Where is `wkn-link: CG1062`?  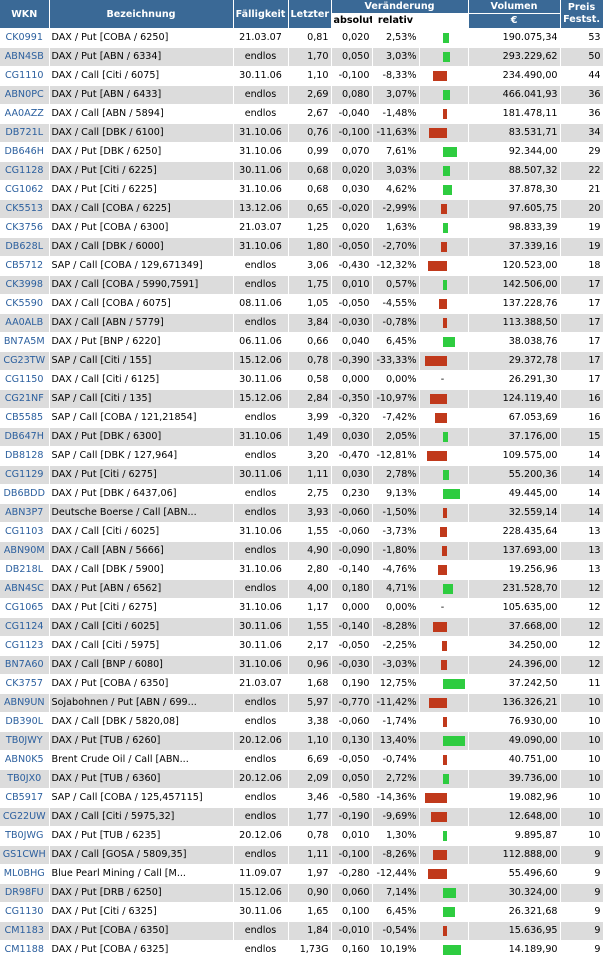
wkn-link: CG1062 is located at coordinates (25, 190).